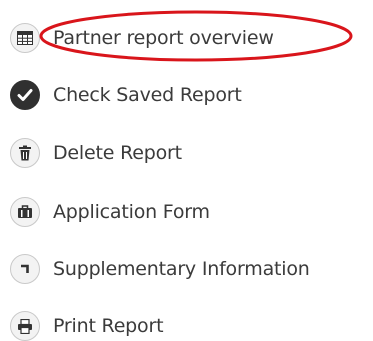  Describe the element at coordinates (131, 211) in the screenshot. I see `menu-item-label: Application Form` at that location.